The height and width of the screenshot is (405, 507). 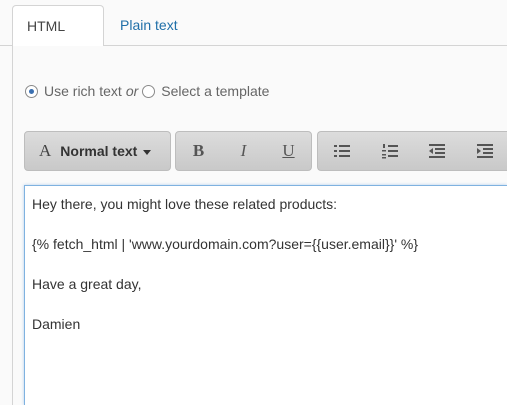 What do you see at coordinates (87, 284) in the screenshot?
I see `editor-line: Have a great day,` at bounding box center [87, 284].